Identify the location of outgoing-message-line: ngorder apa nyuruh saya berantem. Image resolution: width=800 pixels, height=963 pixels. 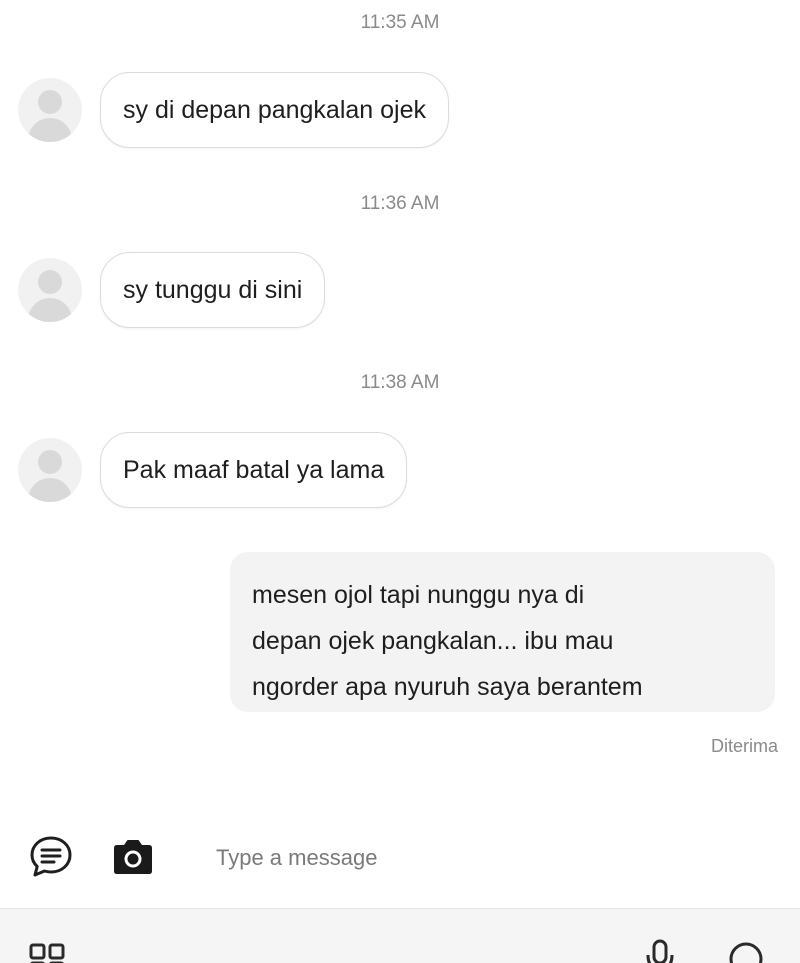
(447, 687).